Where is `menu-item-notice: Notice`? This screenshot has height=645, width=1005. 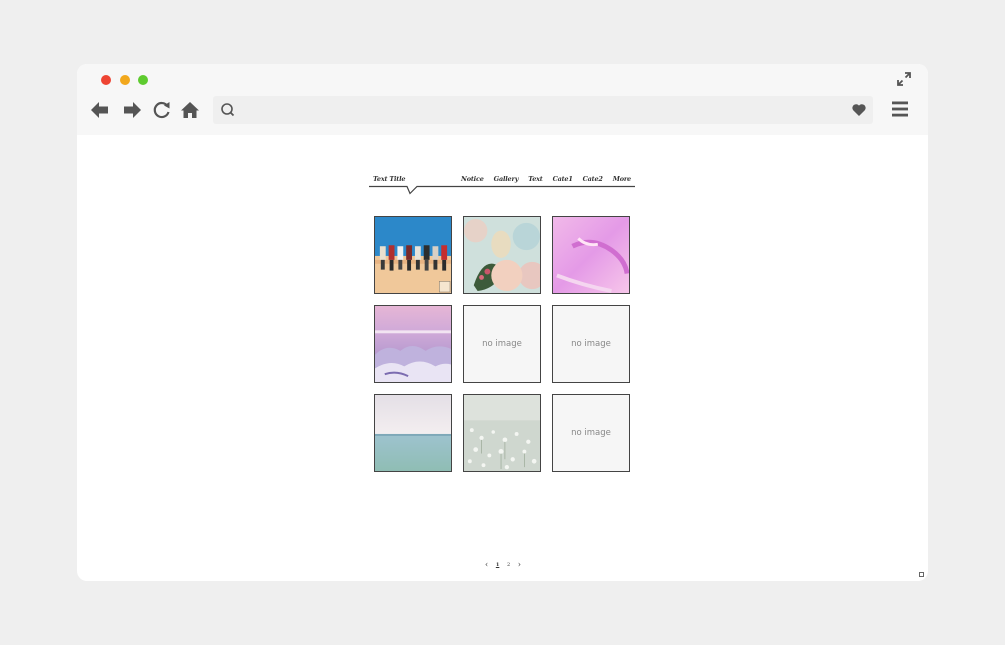 menu-item-notice: Notice is located at coordinates (472, 179).